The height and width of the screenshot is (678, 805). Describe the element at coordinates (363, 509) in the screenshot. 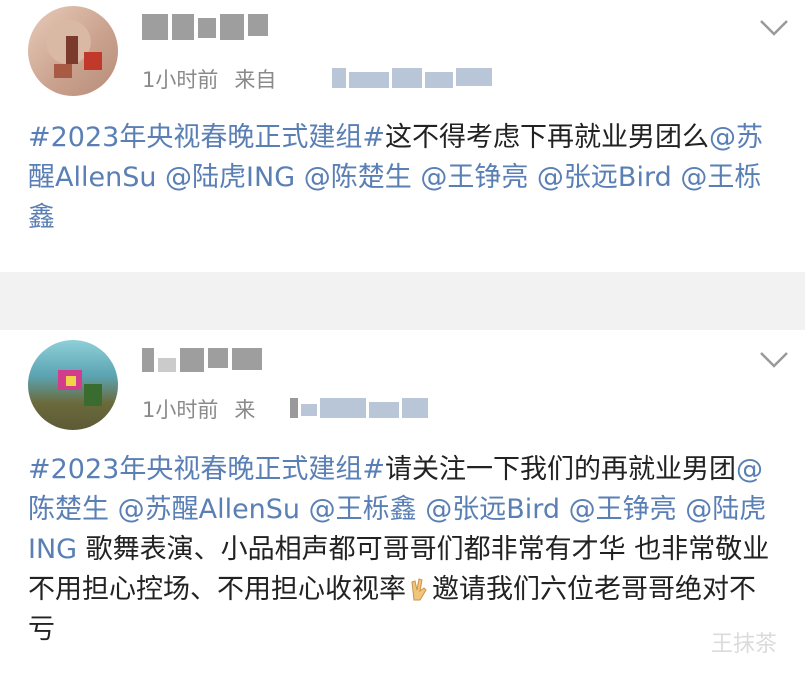

I see `mention-link: @王栎鑫` at that location.